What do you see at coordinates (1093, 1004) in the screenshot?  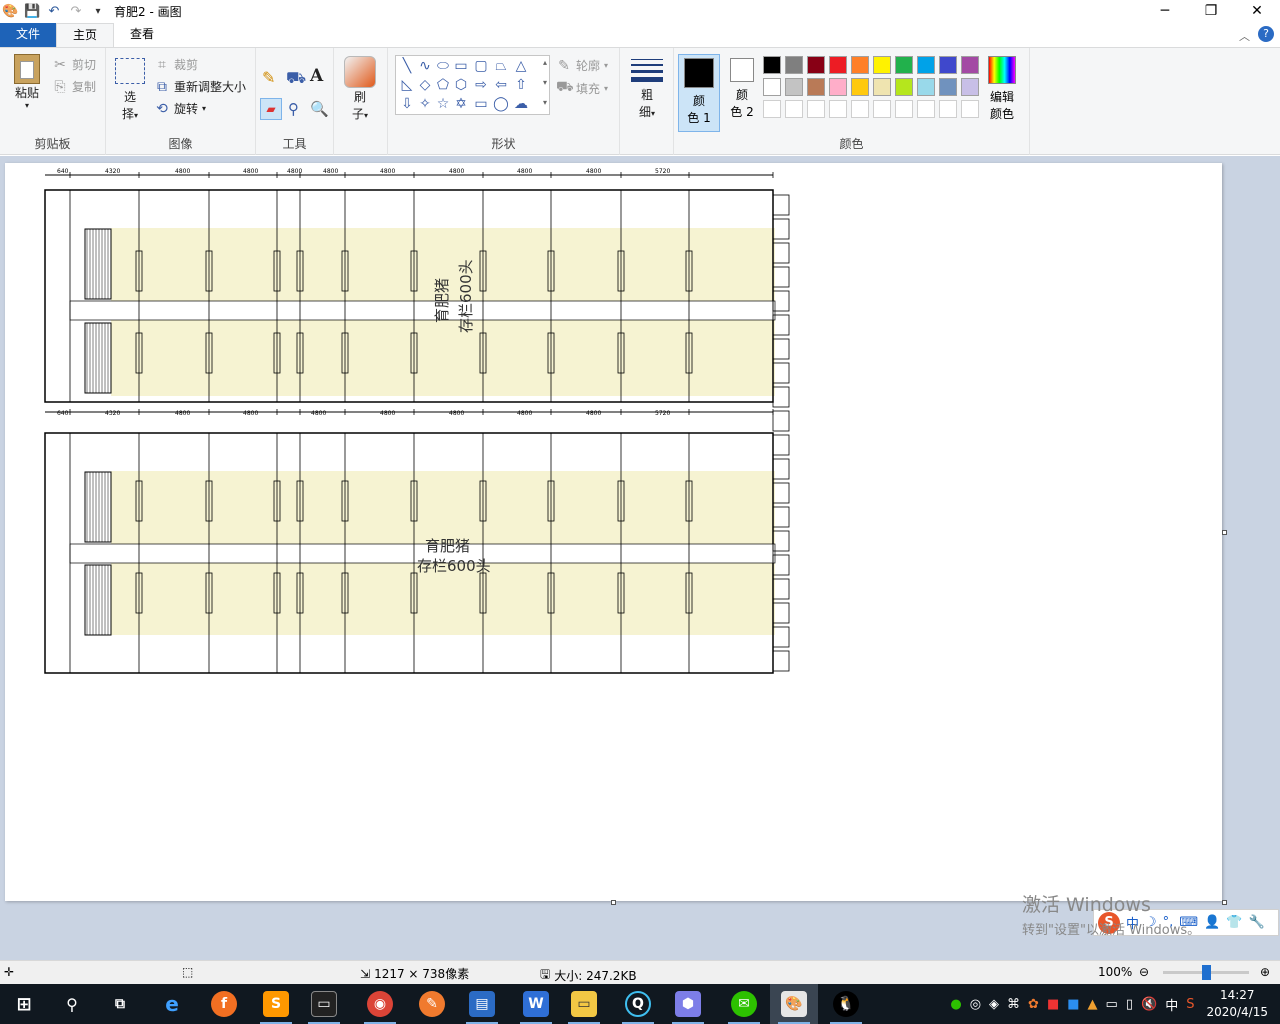 I see `tray-bell-icon: ▲` at bounding box center [1093, 1004].